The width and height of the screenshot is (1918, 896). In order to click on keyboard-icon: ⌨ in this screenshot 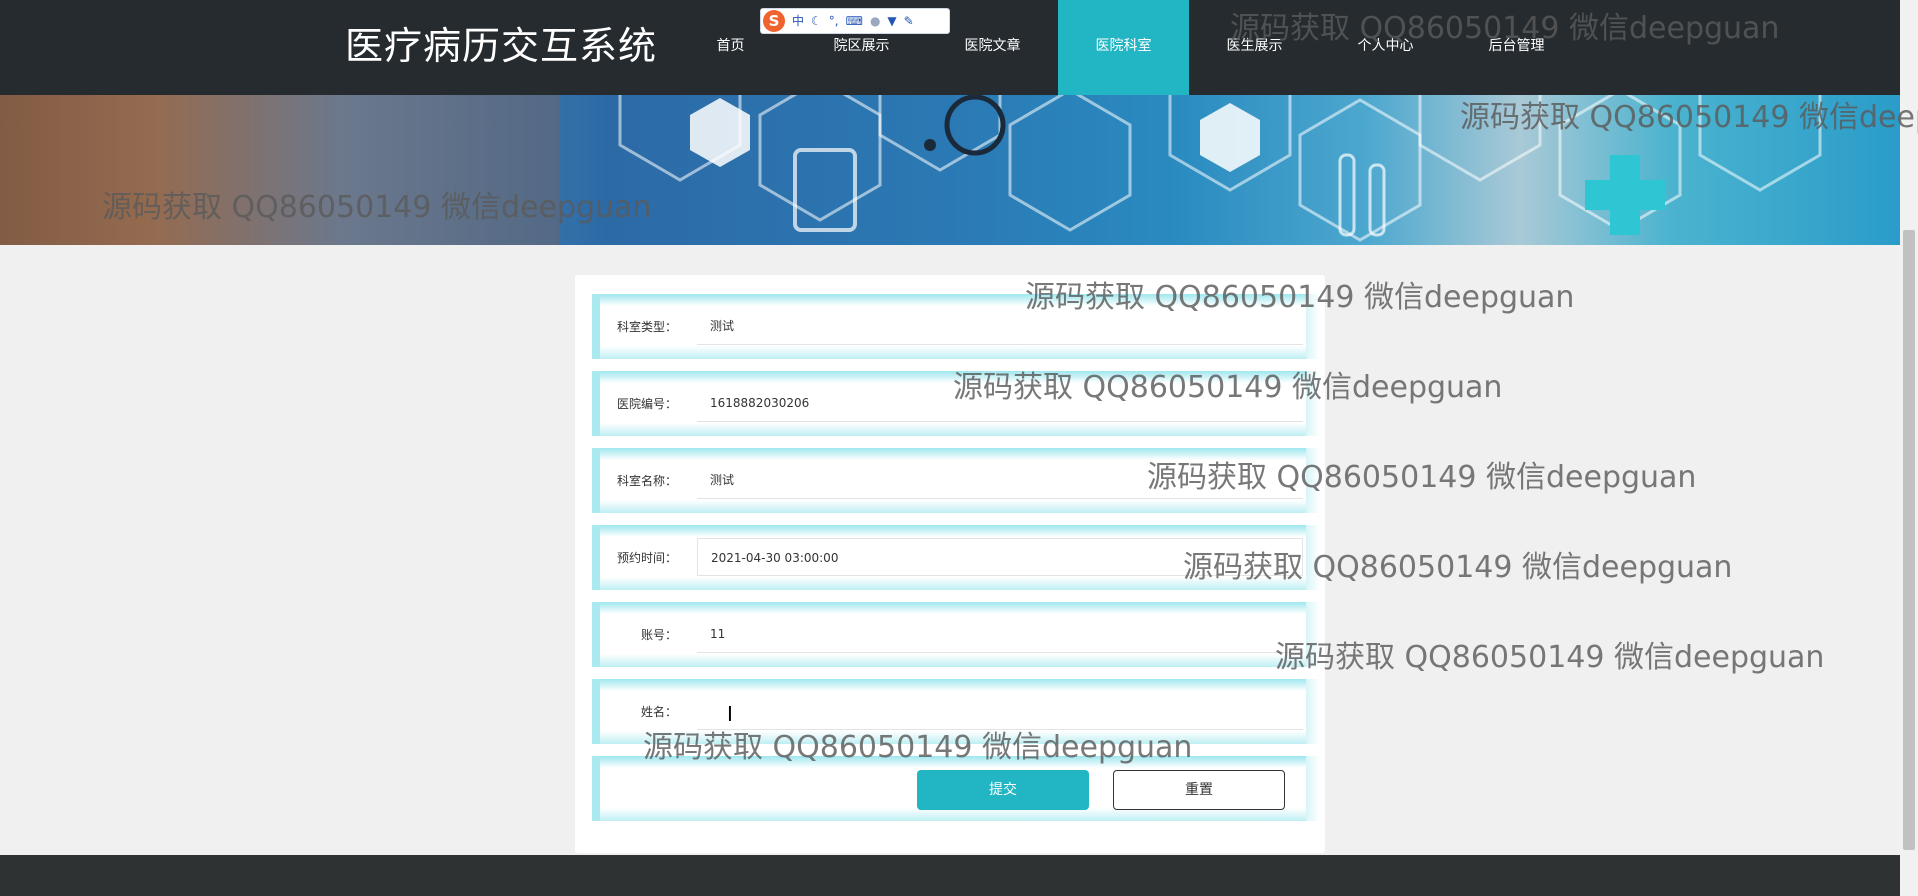, I will do `click(854, 21)`.